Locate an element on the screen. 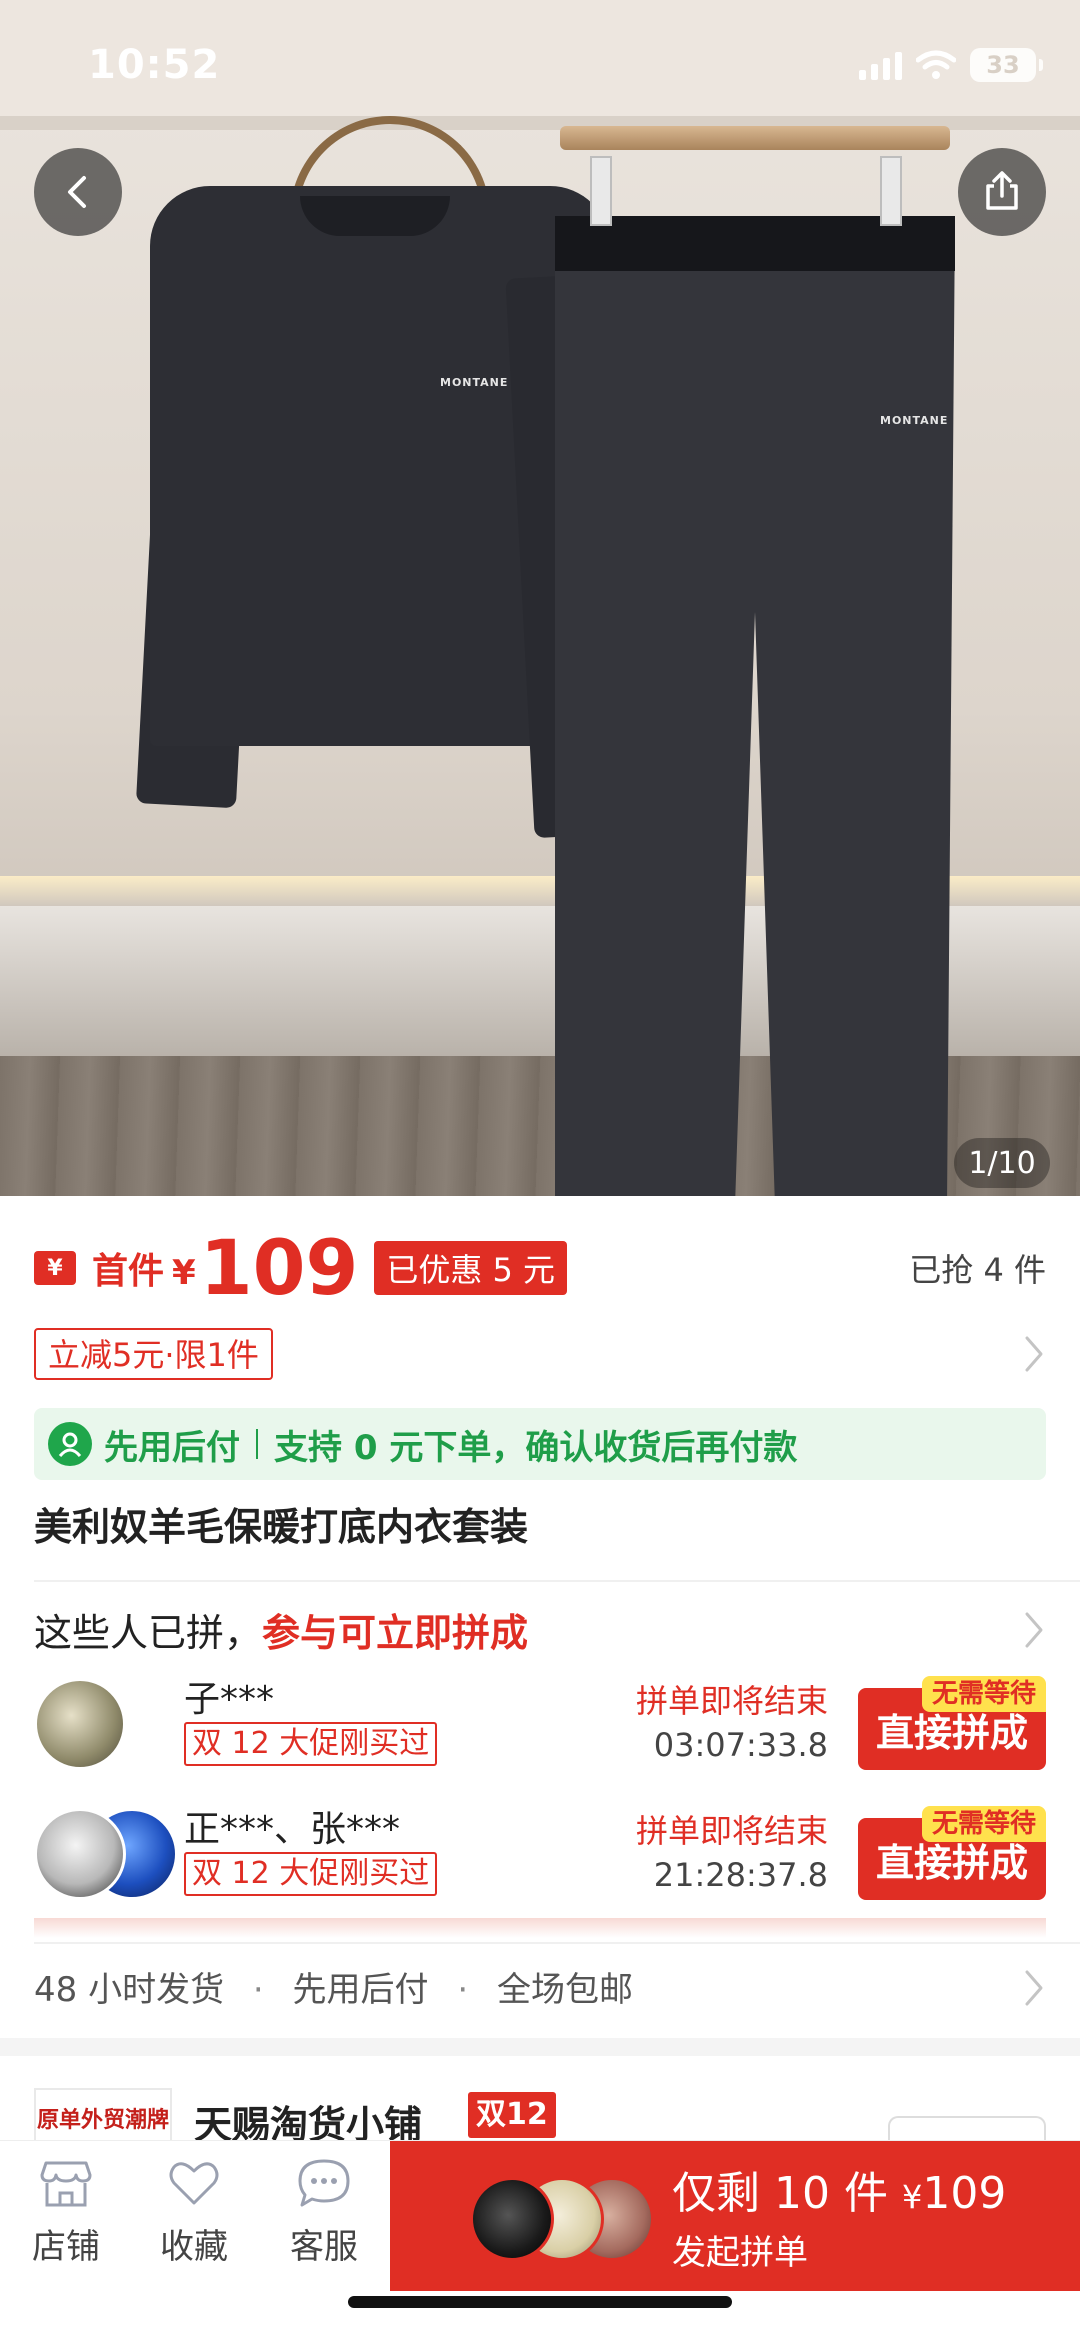  signal-icon is located at coordinates (880, 65).